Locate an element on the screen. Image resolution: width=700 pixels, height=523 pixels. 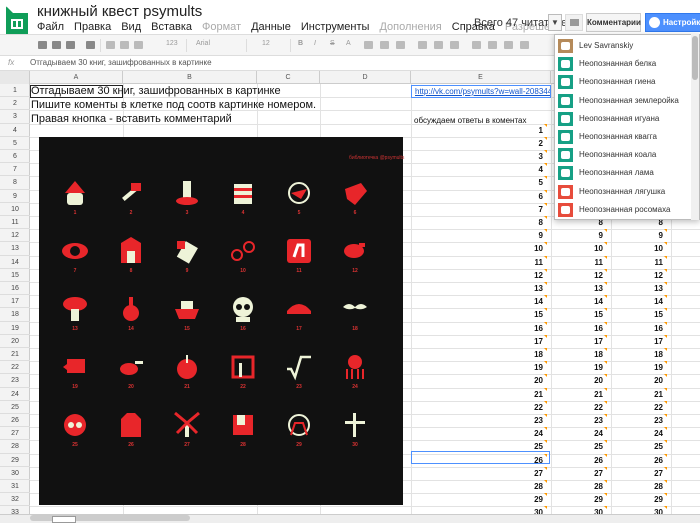
chart-icon is located at coordinates (508, 45).